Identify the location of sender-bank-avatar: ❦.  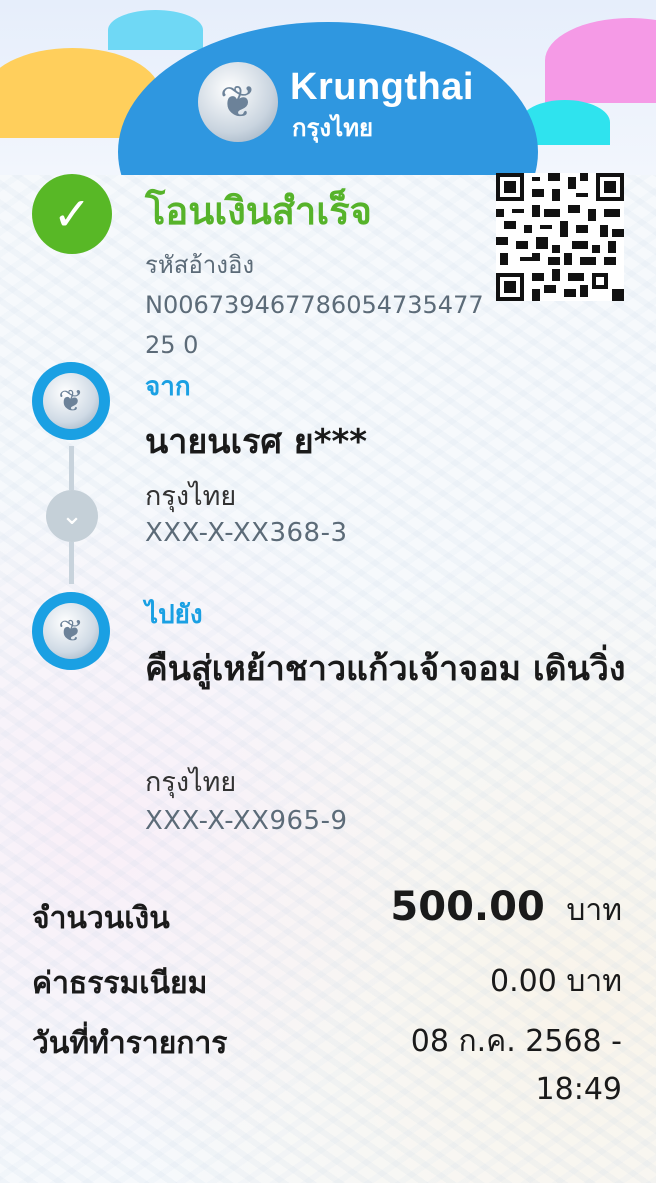
(71, 401).